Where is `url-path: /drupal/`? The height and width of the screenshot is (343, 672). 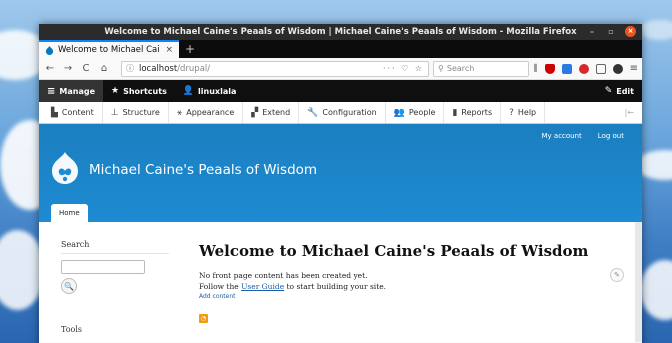
url-path: /drupal/ is located at coordinates (194, 68).